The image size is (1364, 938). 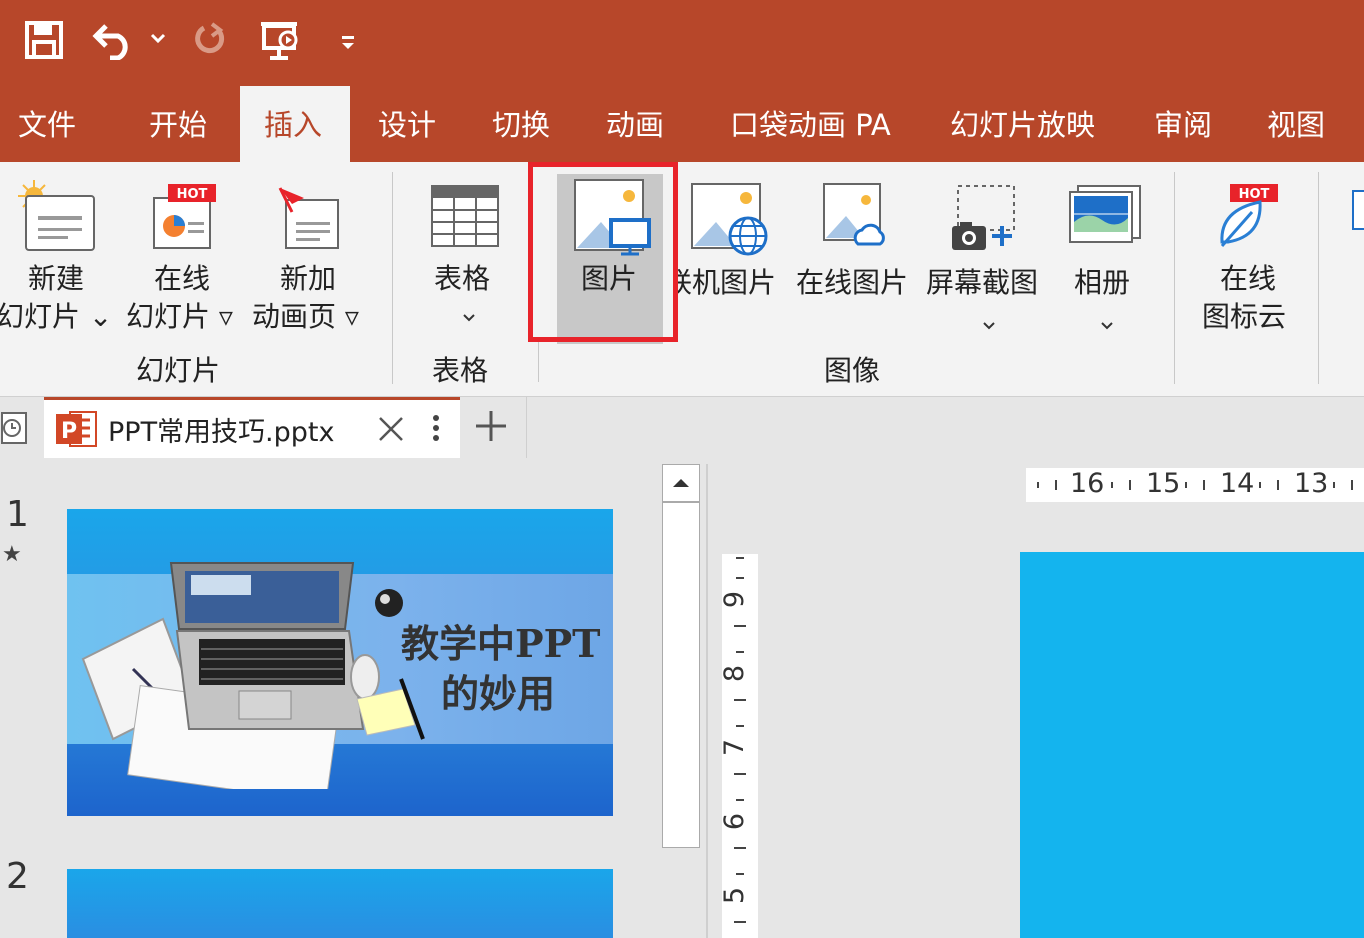 What do you see at coordinates (158, 39) in the screenshot?
I see `undo-dropdown-icon` at bounding box center [158, 39].